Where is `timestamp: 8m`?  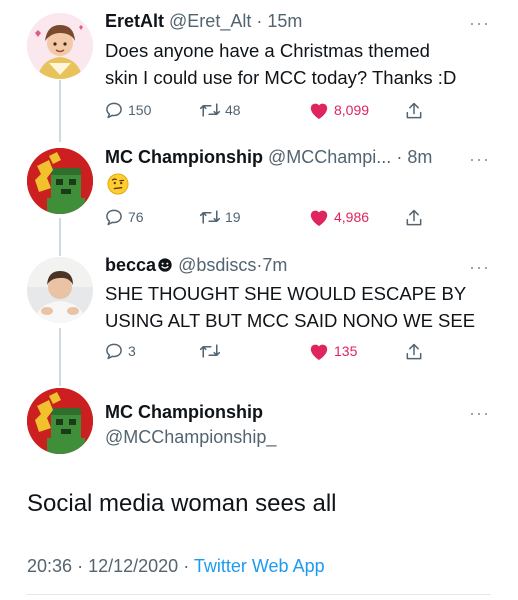 timestamp: 8m is located at coordinates (419, 157).